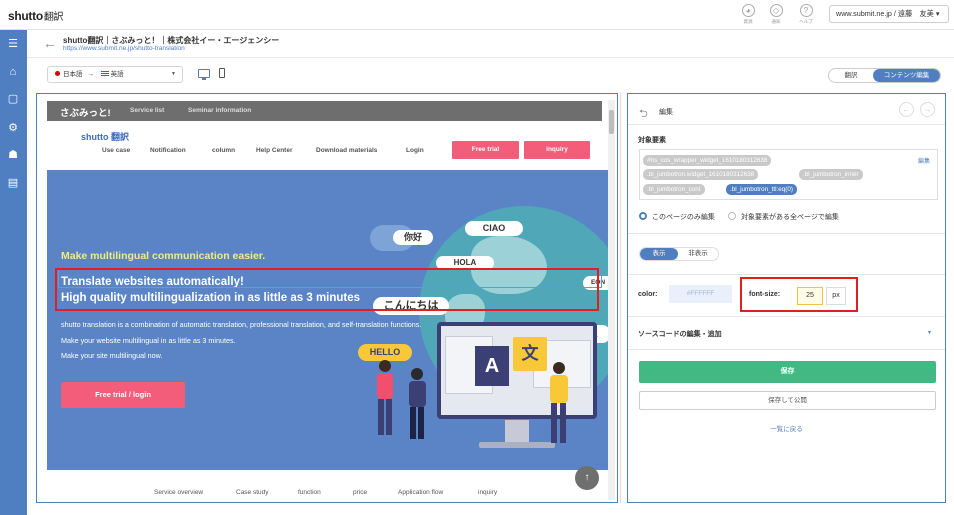  I want to click on color-input: #FFFFFF, so click(700, 294).